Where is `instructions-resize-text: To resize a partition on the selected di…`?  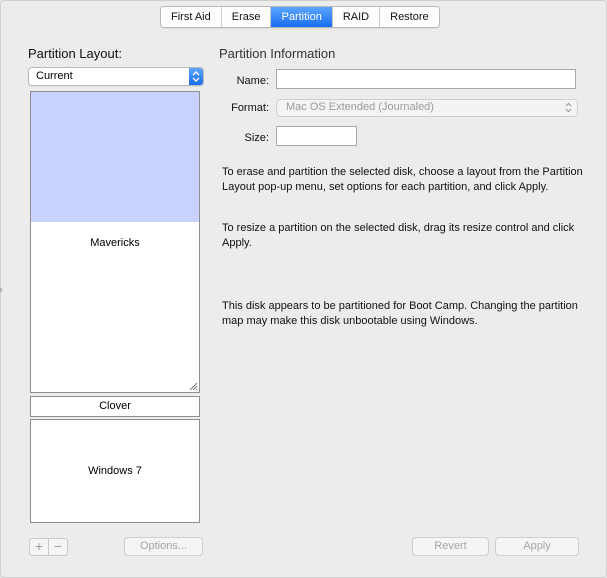 instructions-resize-text: To resize a partition on the selected di… is located at coordinates (398, 235).